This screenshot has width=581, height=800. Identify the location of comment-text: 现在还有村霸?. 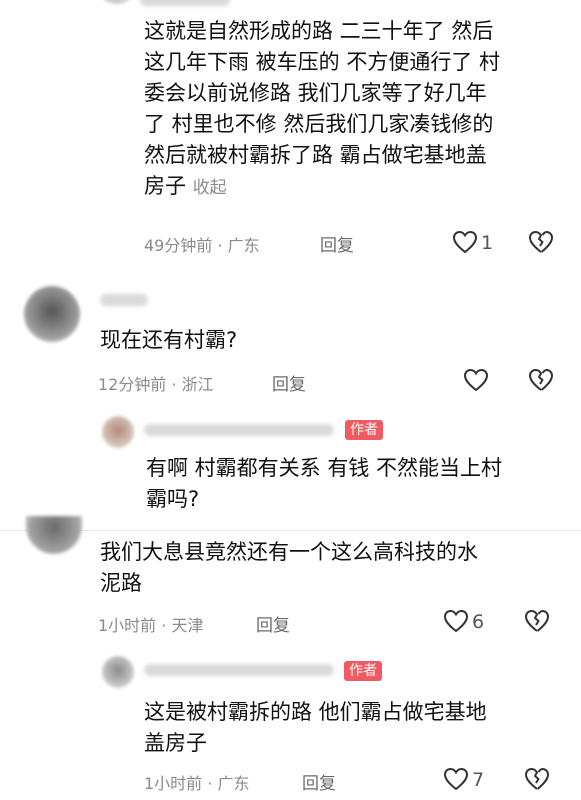
(169, 340).